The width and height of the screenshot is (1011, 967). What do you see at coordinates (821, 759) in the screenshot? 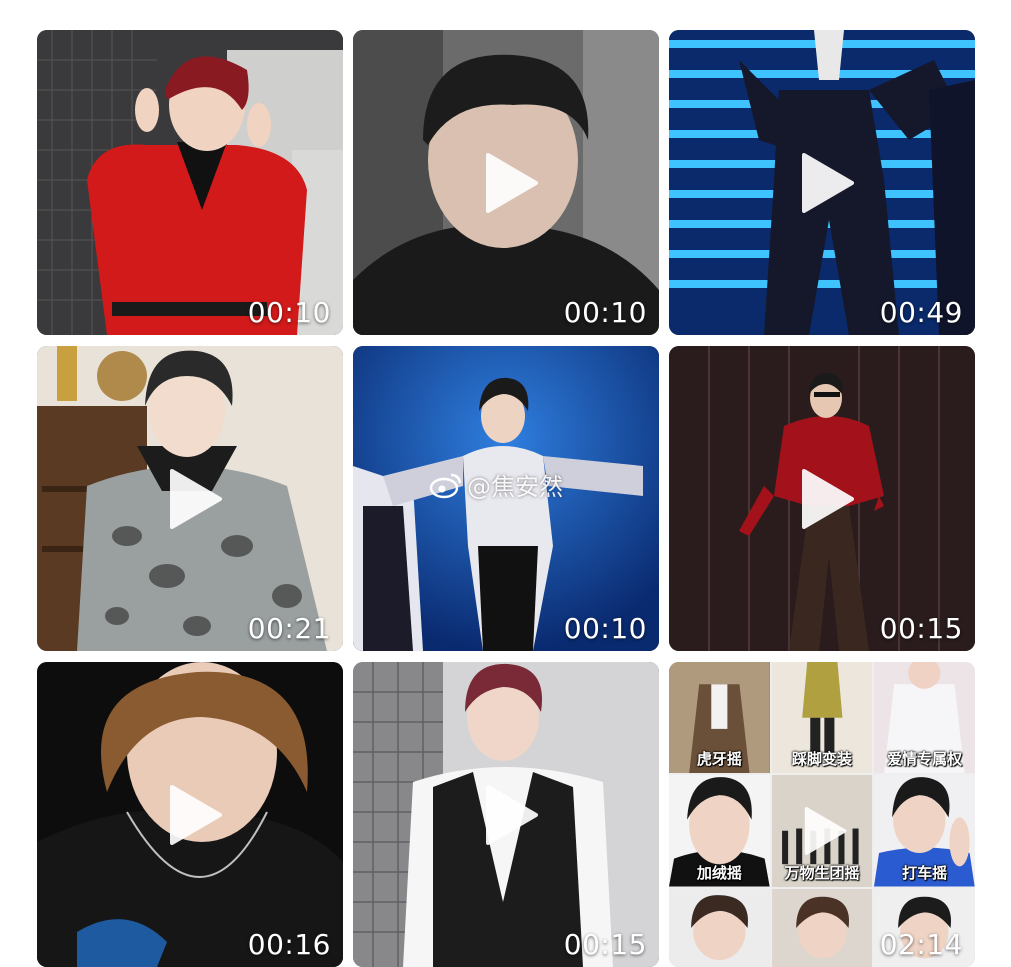
I see `collage-label: 踩脚变装` at bounding box center [821, 759].